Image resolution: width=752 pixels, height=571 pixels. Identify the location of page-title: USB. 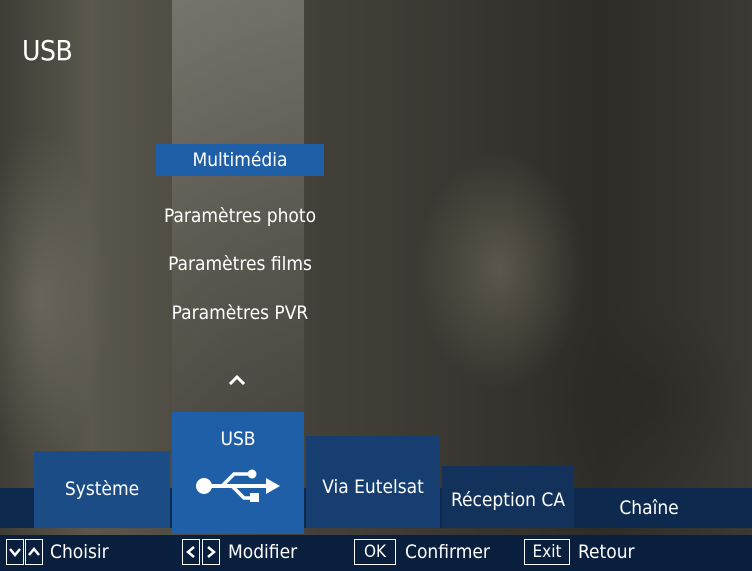
(47, 50).